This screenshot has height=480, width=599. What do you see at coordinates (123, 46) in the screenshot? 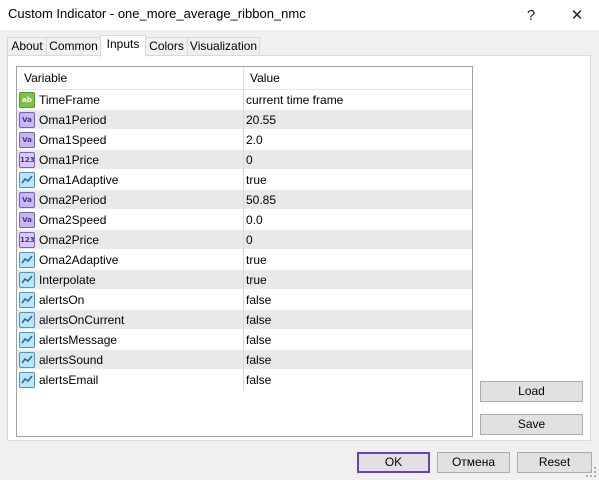
I see `tab-inputs: Inputs` at bounding box center [123, 46].